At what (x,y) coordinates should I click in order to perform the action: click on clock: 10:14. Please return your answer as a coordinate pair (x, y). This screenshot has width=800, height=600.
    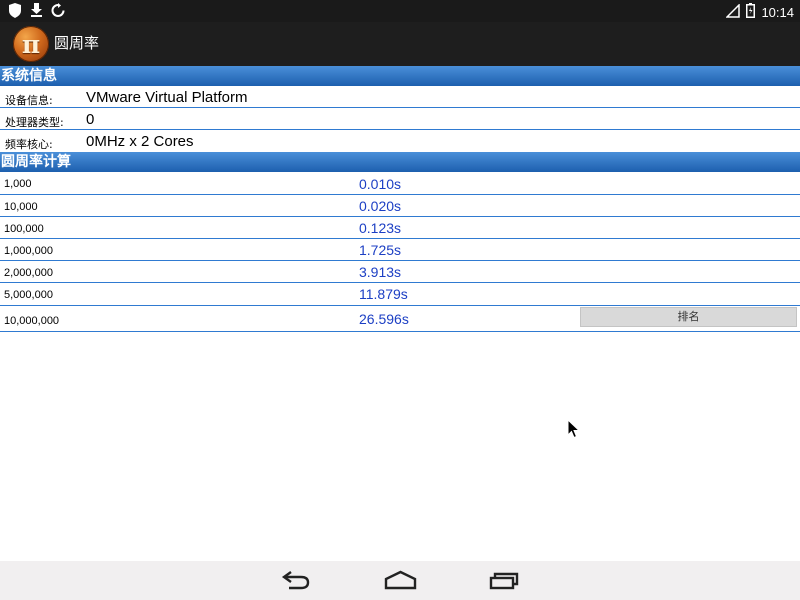
    Looking at the image, I should click on (777, 12).